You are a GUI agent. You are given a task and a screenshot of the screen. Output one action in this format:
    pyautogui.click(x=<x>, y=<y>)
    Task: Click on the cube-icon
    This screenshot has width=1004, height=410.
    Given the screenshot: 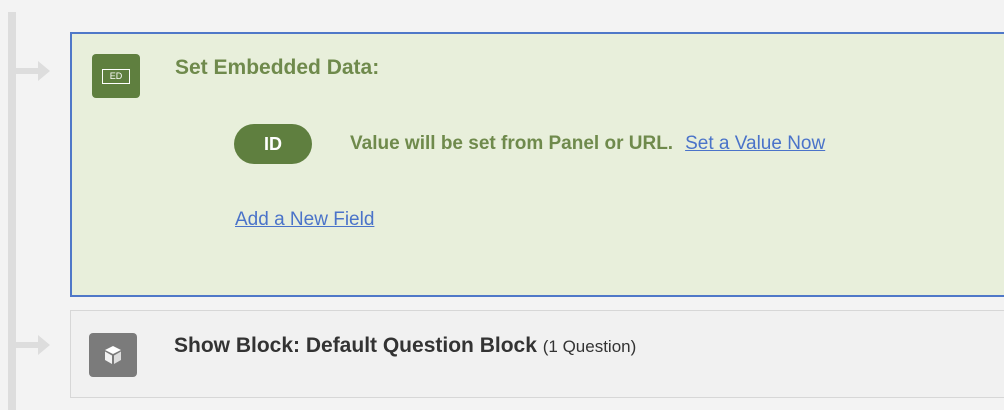 What is the action you would take?
    pyautogui.click(x=113, y=355)
    